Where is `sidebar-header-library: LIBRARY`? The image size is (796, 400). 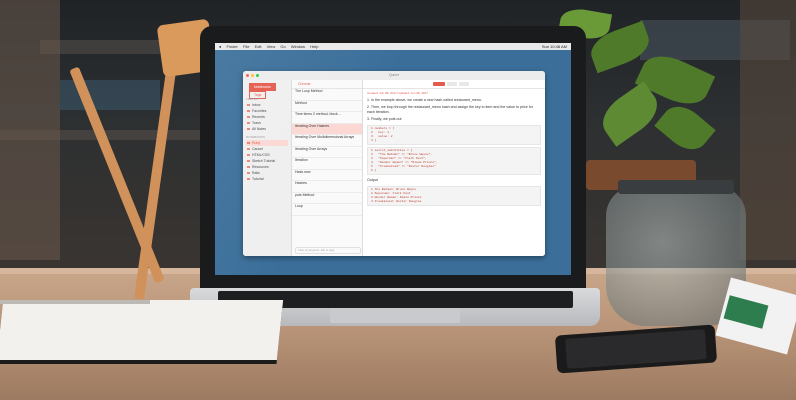 sidebar-header-library: LIBRARY is located at coordinates (252, 99).